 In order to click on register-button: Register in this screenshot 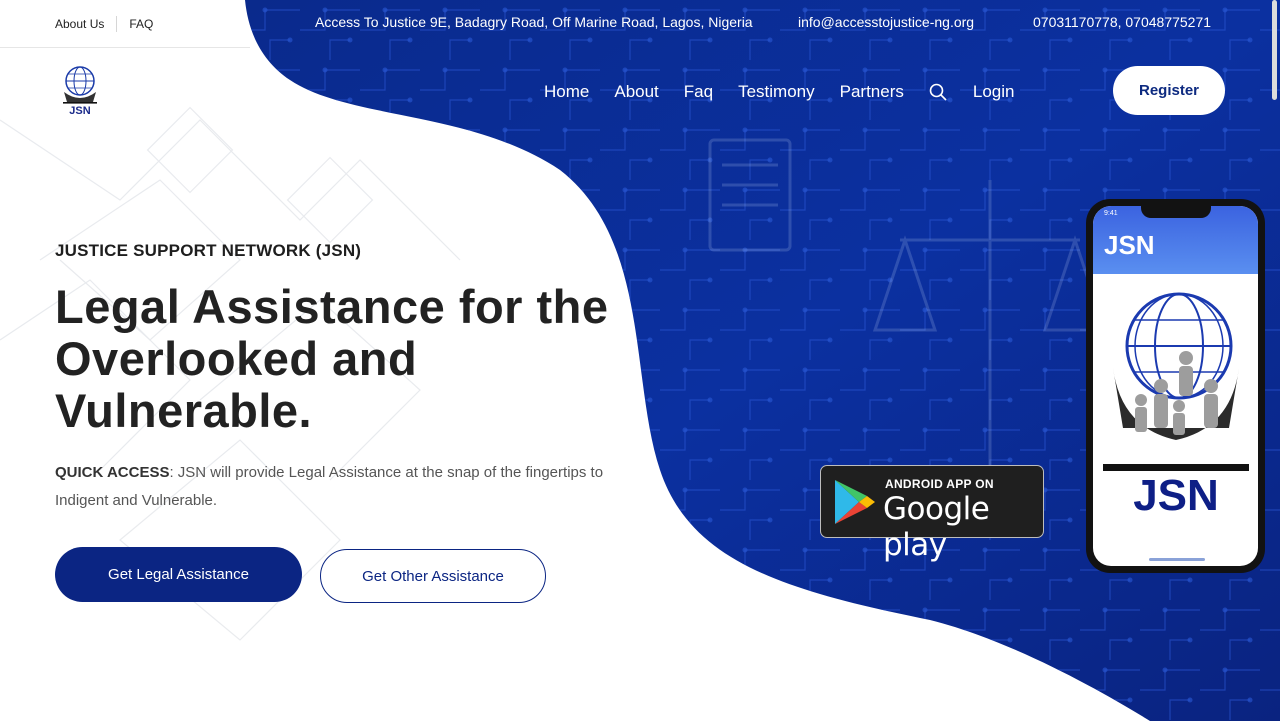, I will do `click(1169, 90)`.